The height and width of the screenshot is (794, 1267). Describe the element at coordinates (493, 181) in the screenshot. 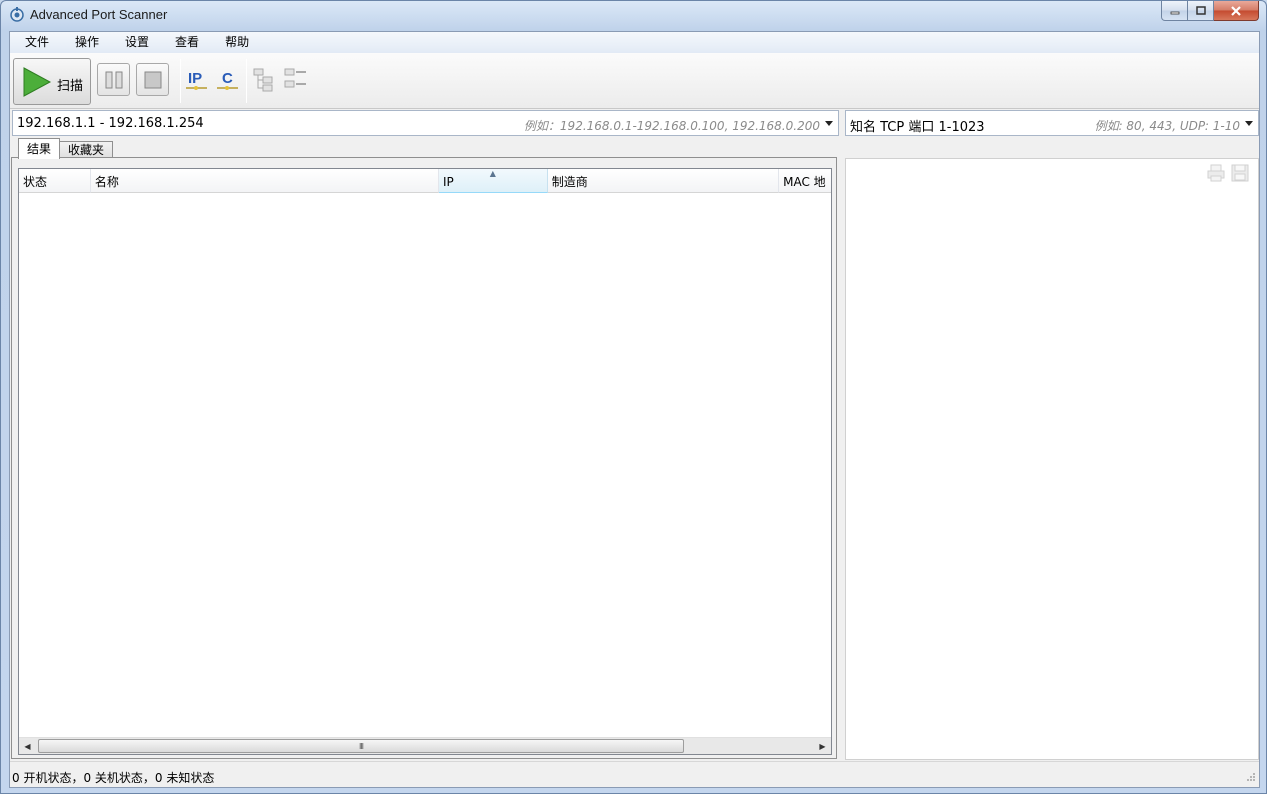

I see `column-ip: ▲ IP` at that location.